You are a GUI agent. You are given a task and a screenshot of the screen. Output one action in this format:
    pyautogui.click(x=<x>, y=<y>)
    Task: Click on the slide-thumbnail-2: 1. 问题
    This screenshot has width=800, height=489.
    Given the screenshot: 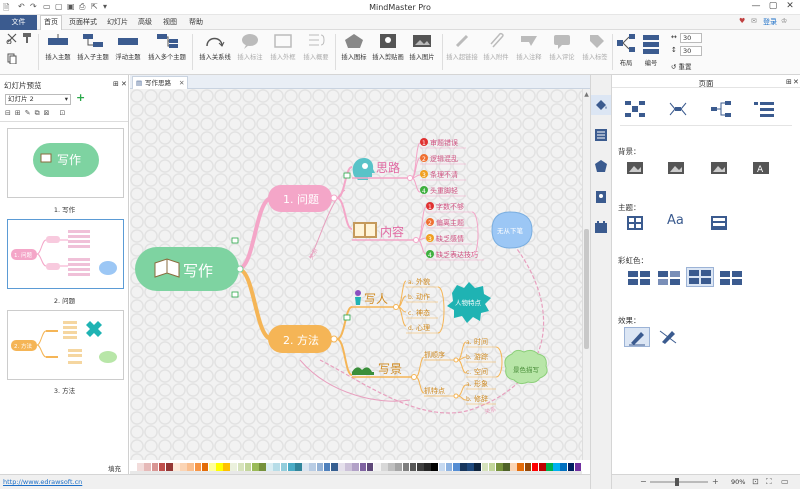 What is the action you would take?
    pyautogui.click(x=65, y=254)
    